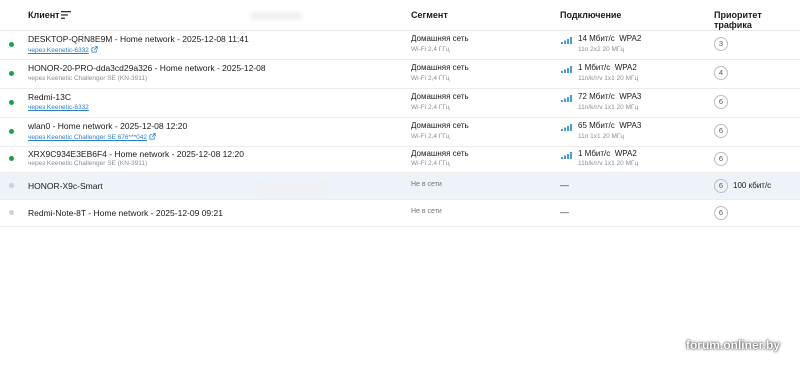  I want to click on column-priority-header: Приоритет трафика, so click(738, 20).